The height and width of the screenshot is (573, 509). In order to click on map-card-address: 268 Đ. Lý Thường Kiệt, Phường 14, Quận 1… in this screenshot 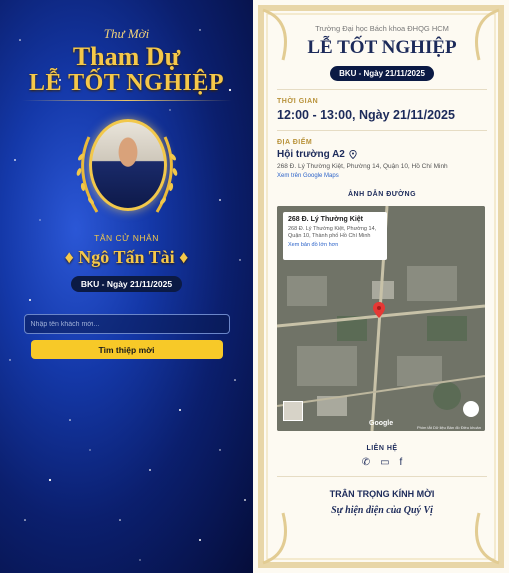, I will do `click(332, 232)`.